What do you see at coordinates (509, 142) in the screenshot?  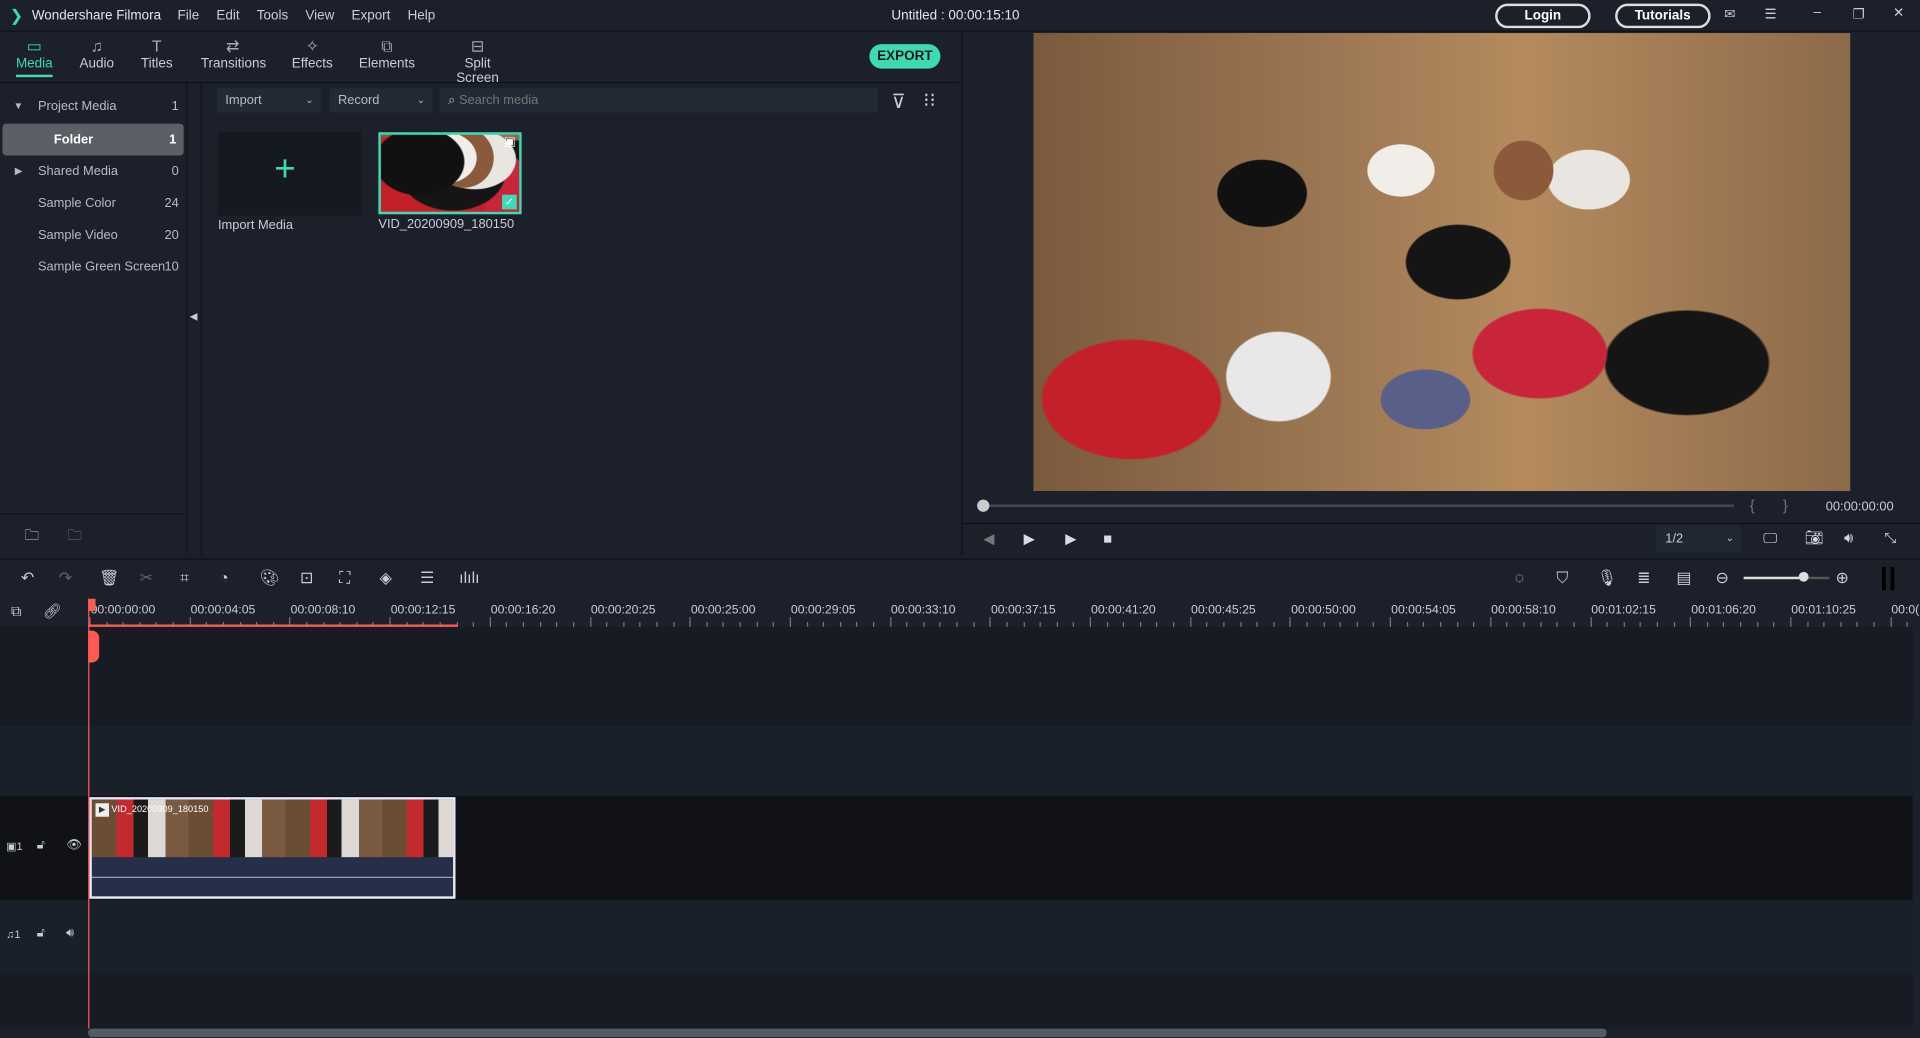 I see `video-type-icon: ▣` at bounding box center [509, 142].